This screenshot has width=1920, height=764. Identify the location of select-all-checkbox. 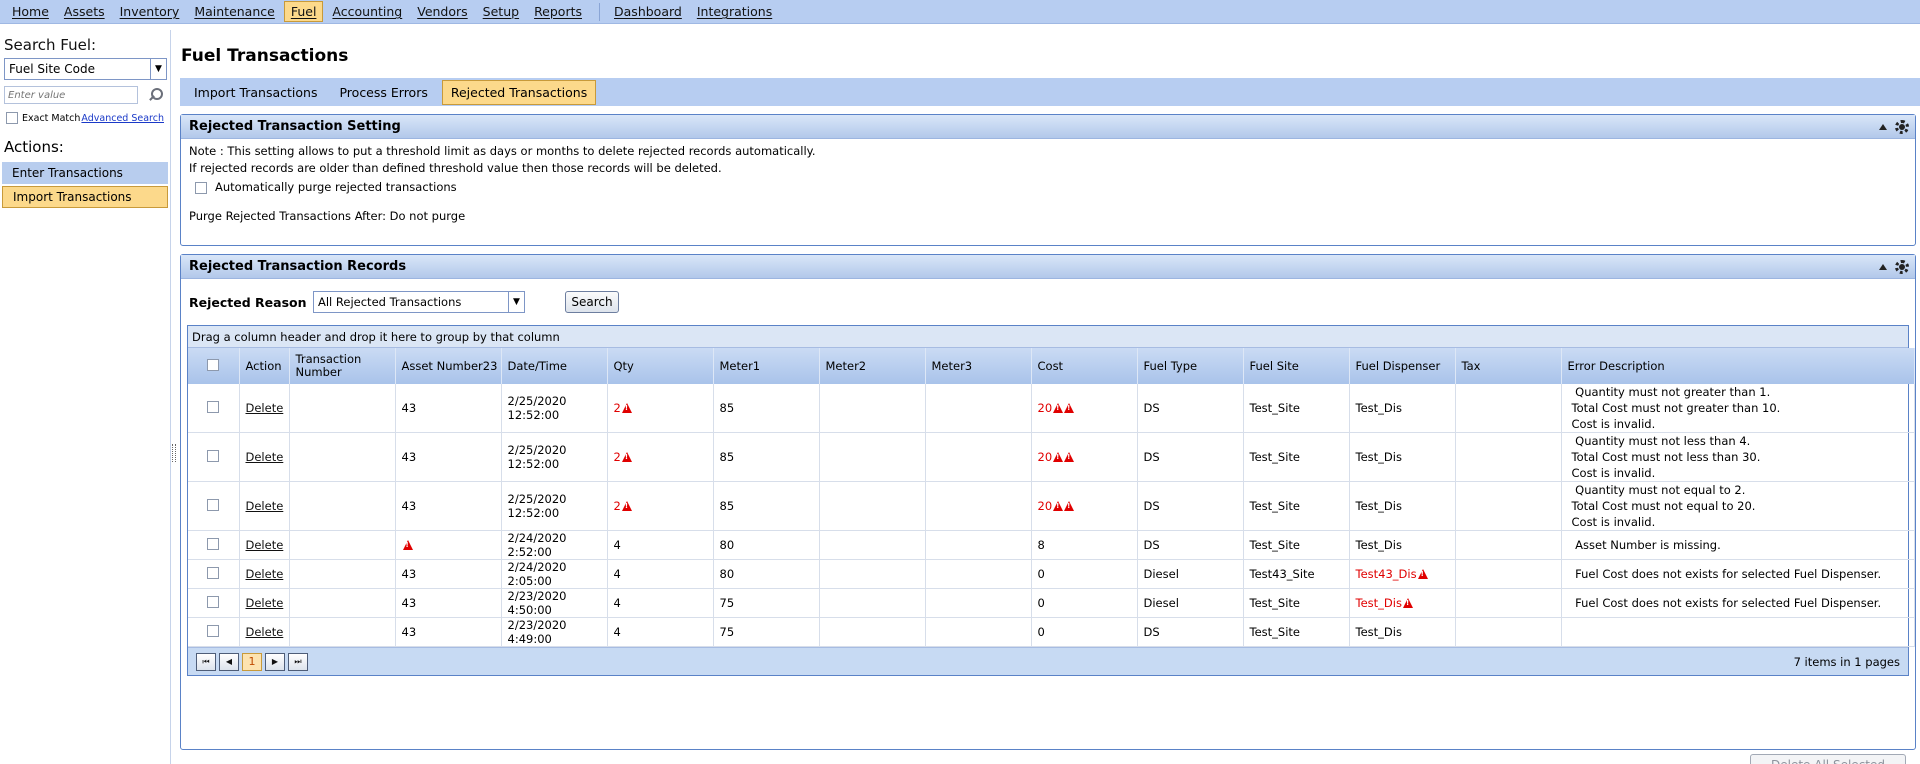
(213, 364).